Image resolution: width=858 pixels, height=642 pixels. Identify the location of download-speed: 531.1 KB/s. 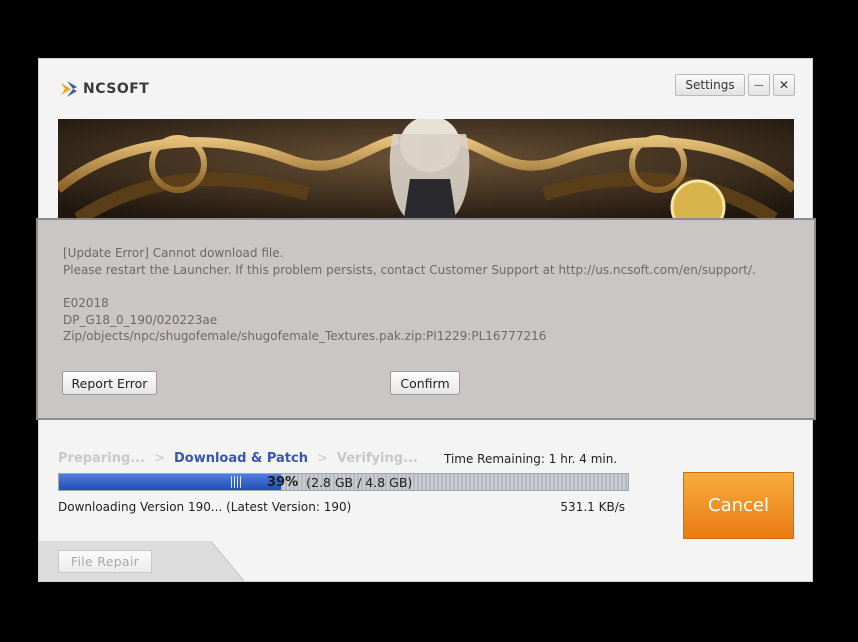
(592, 507).